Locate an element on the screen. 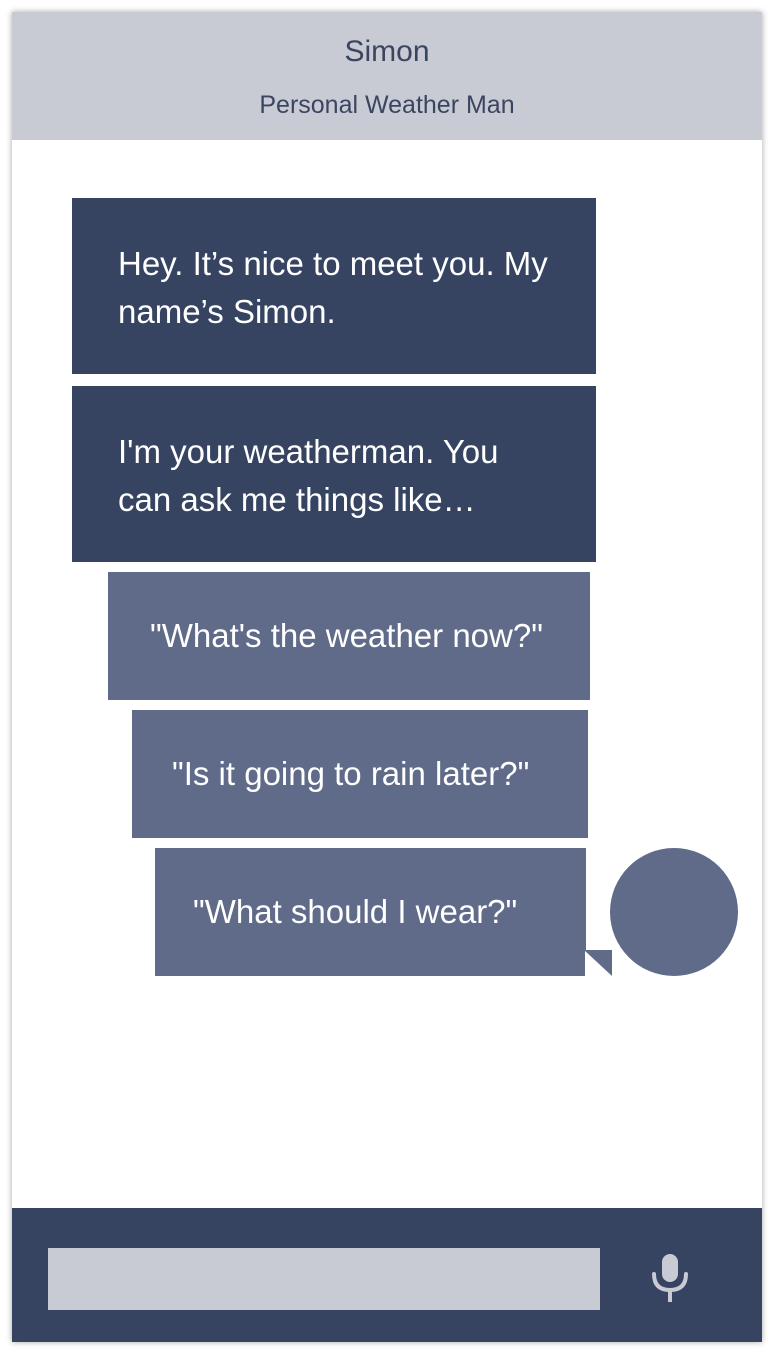 Image resolution: width=774 pixels, height=1353 pixels. suggestion-text: "Is it going to rain later?" is located at coordinates (351, 773).